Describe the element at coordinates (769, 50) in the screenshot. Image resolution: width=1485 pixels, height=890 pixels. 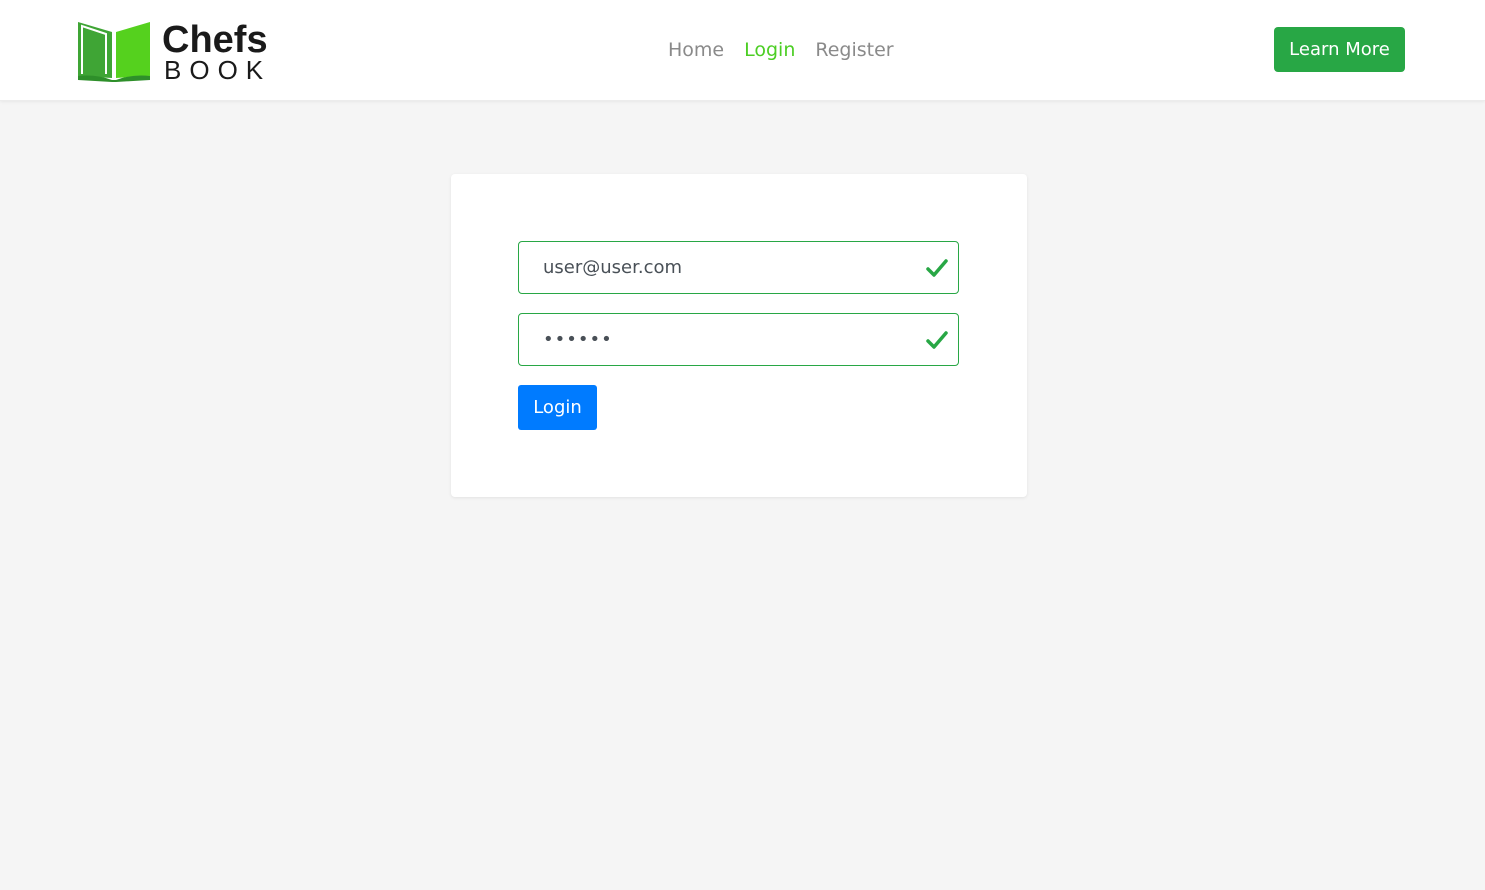
I see `nav-login-link: Login` at that location.